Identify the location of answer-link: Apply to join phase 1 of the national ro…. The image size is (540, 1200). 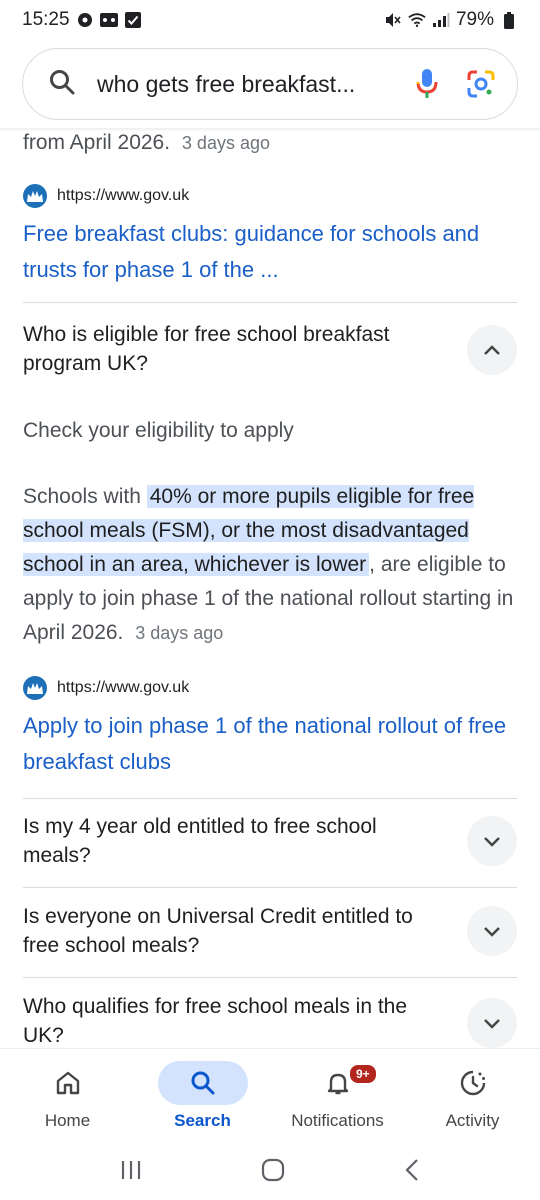
(268, 744).